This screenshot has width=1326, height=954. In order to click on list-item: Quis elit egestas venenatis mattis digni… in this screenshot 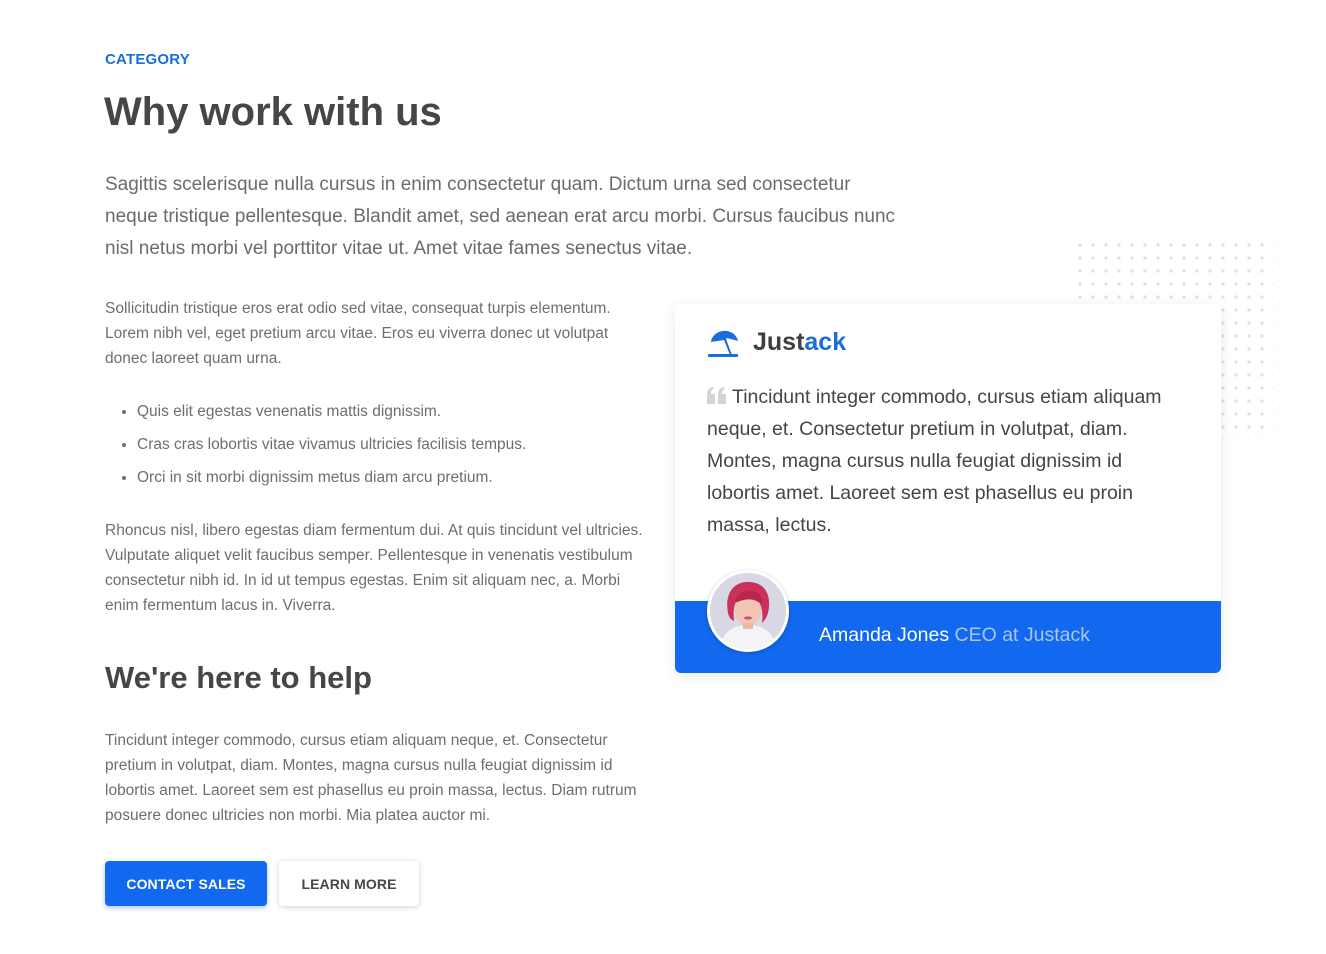, I will do `click(391, 411)`.